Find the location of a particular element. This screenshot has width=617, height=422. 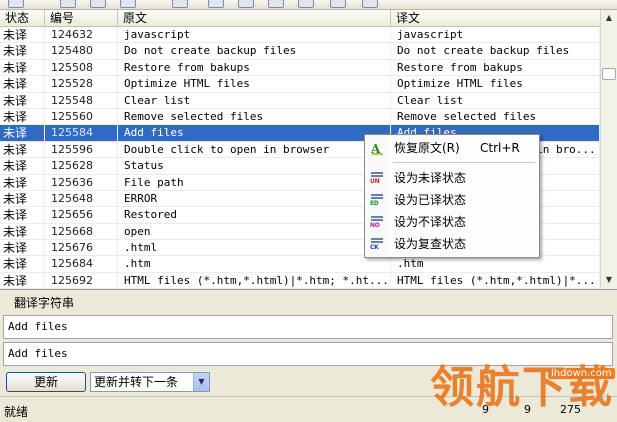

scroll-down-arrow-icon: ▼ is located at coordinates (609, 280).